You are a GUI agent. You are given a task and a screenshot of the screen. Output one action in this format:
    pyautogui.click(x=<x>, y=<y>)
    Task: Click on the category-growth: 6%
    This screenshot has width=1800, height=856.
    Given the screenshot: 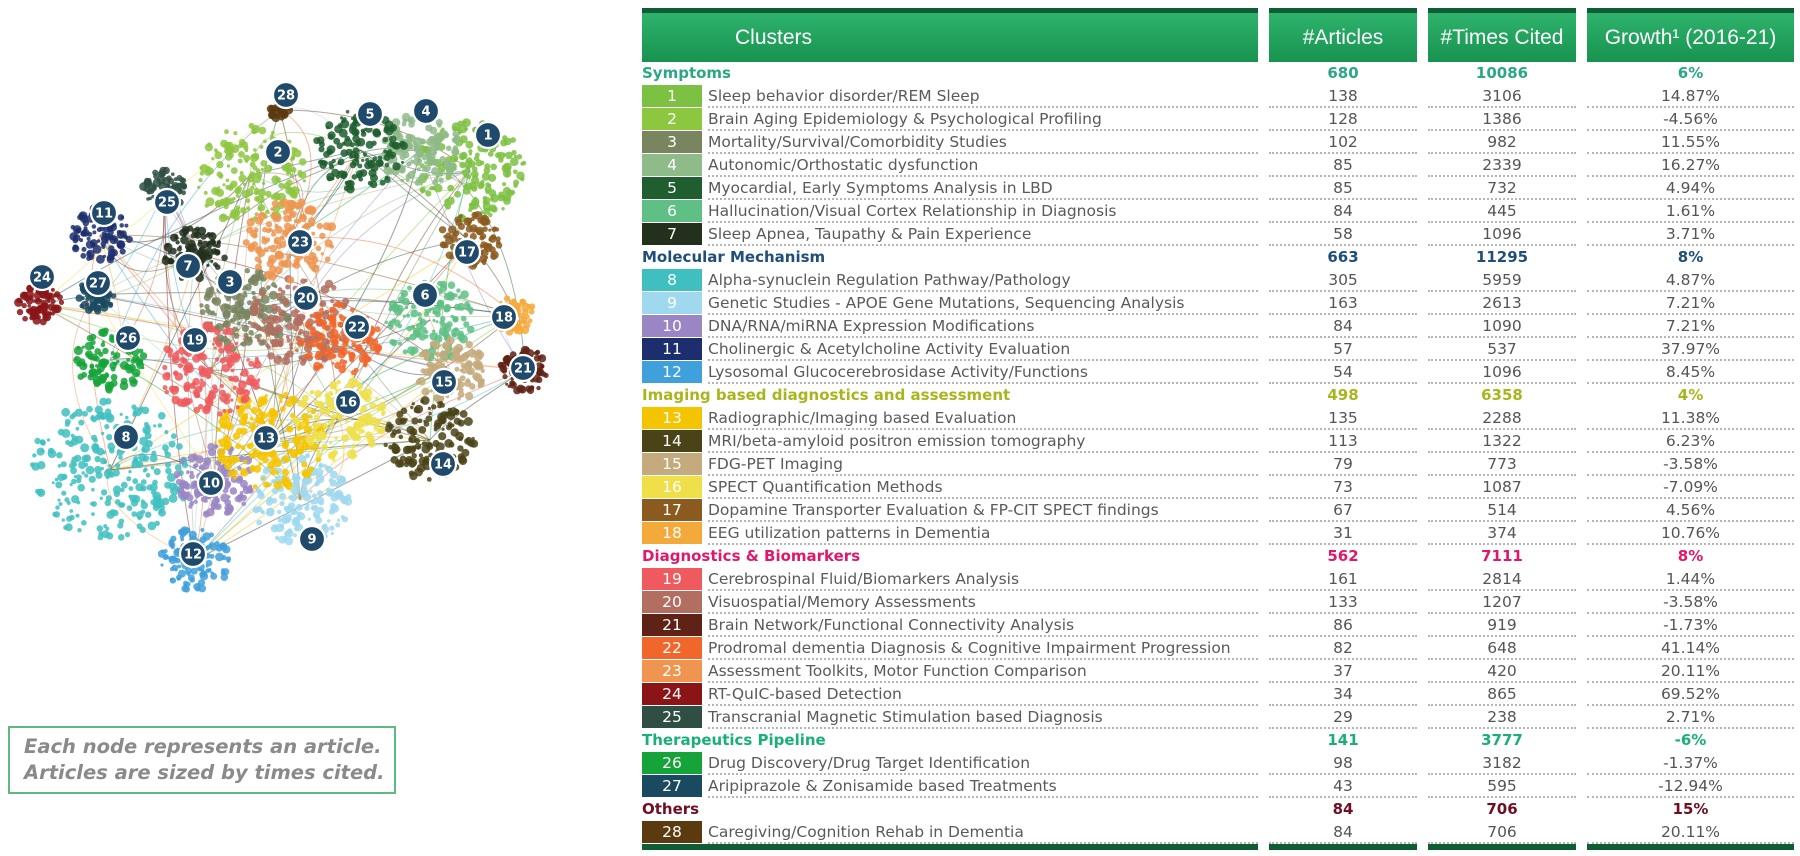 What is the action you would take?
    pyautogui.click(x=1690, y=73)
    